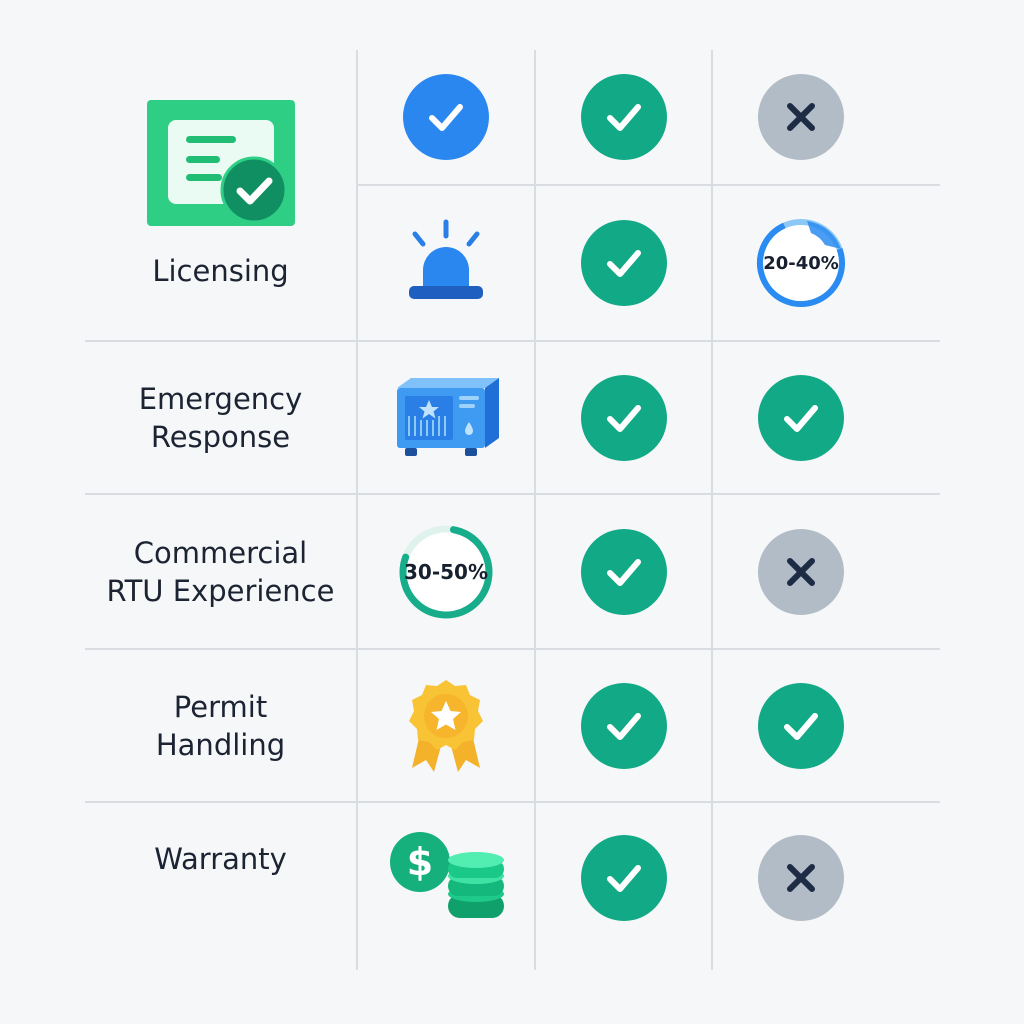 This screenshot has width=1024, height=1024. Describe the element at coordinates (446, 263) in the screenshot. I see `siren-icon` at that location.